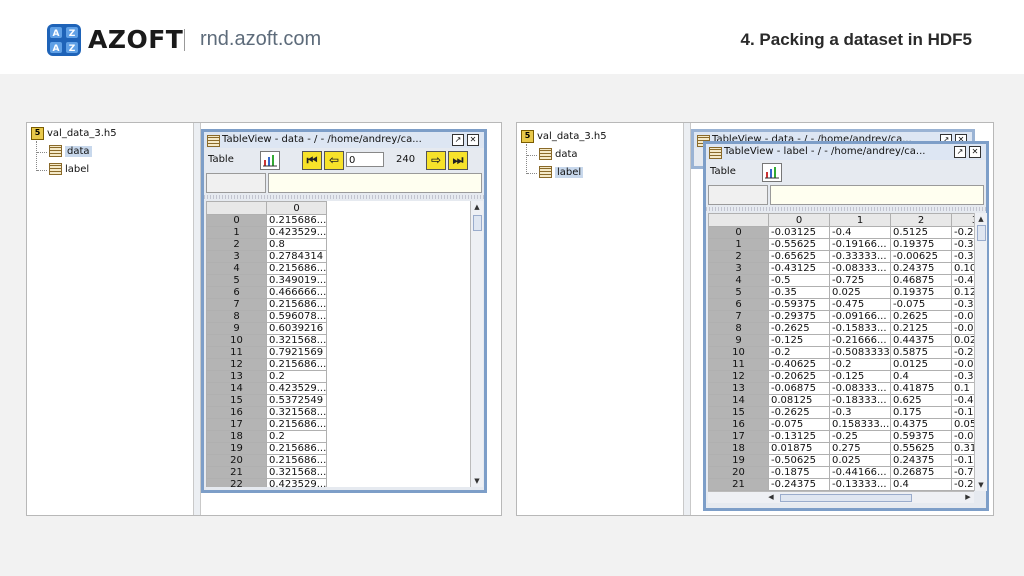  Describe the element at coordinates (344, 197) in the screenshot. I see `resize-grip` at that location.